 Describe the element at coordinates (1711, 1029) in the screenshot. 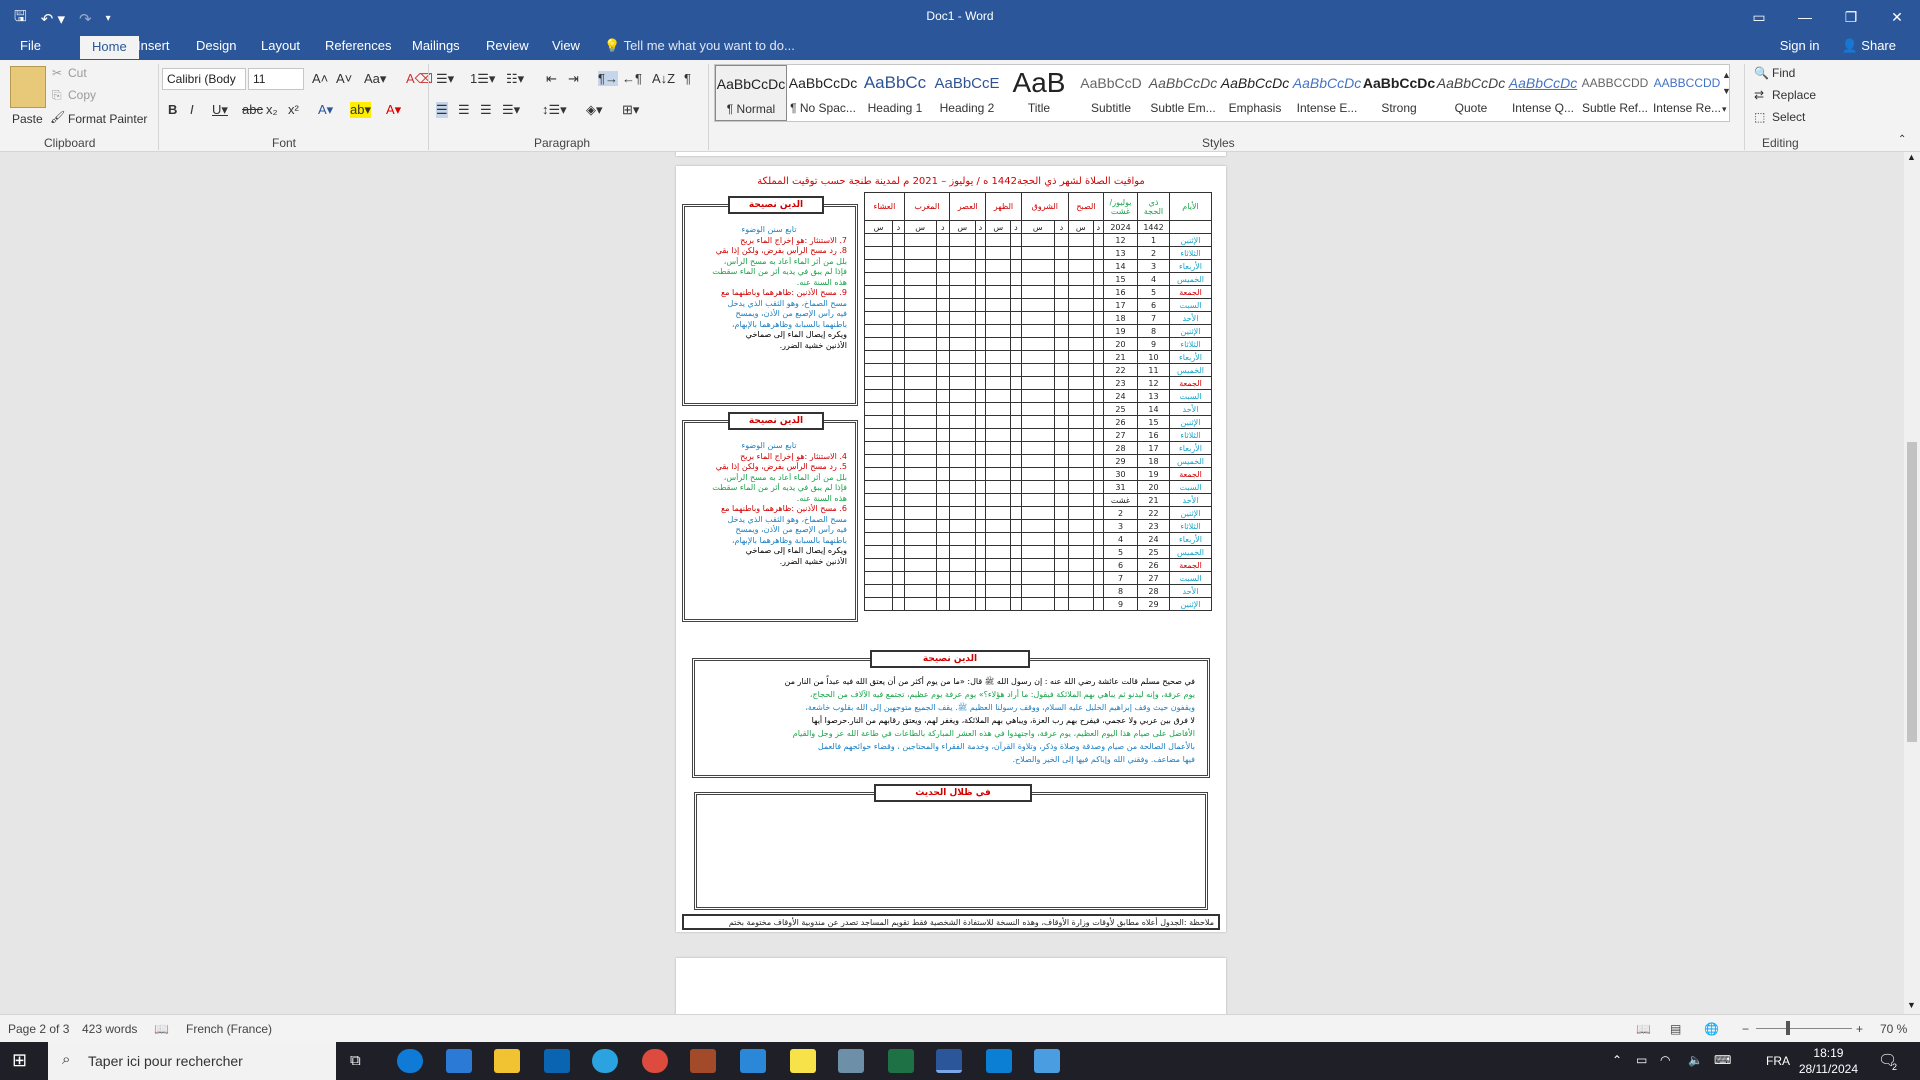

I see `web-layout-icon: 🌐` at that location.